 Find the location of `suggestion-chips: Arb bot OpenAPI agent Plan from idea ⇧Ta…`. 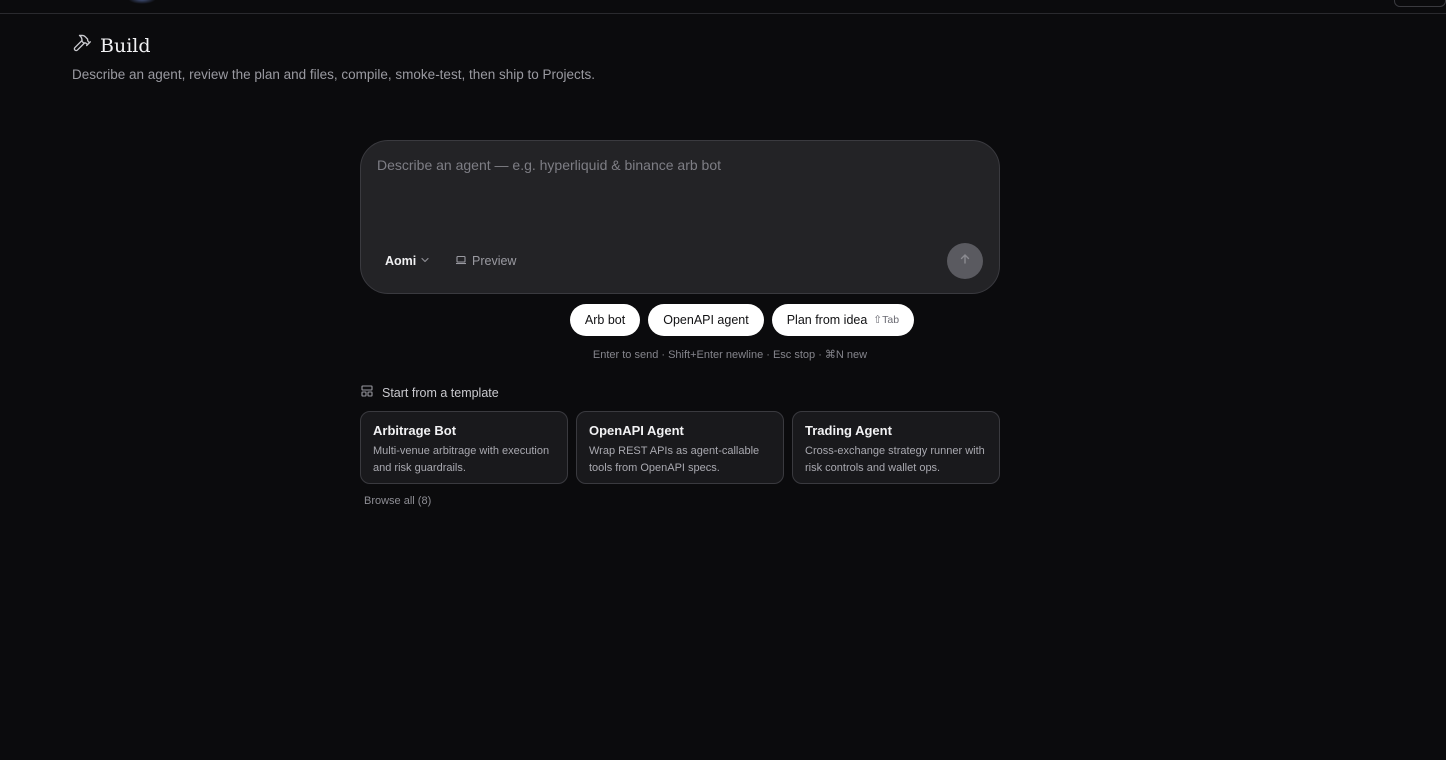

suggestion-chips: Arb bot OpenAPI agent Plan from idea ⇧Ta… is located at coordinates (723, 320).